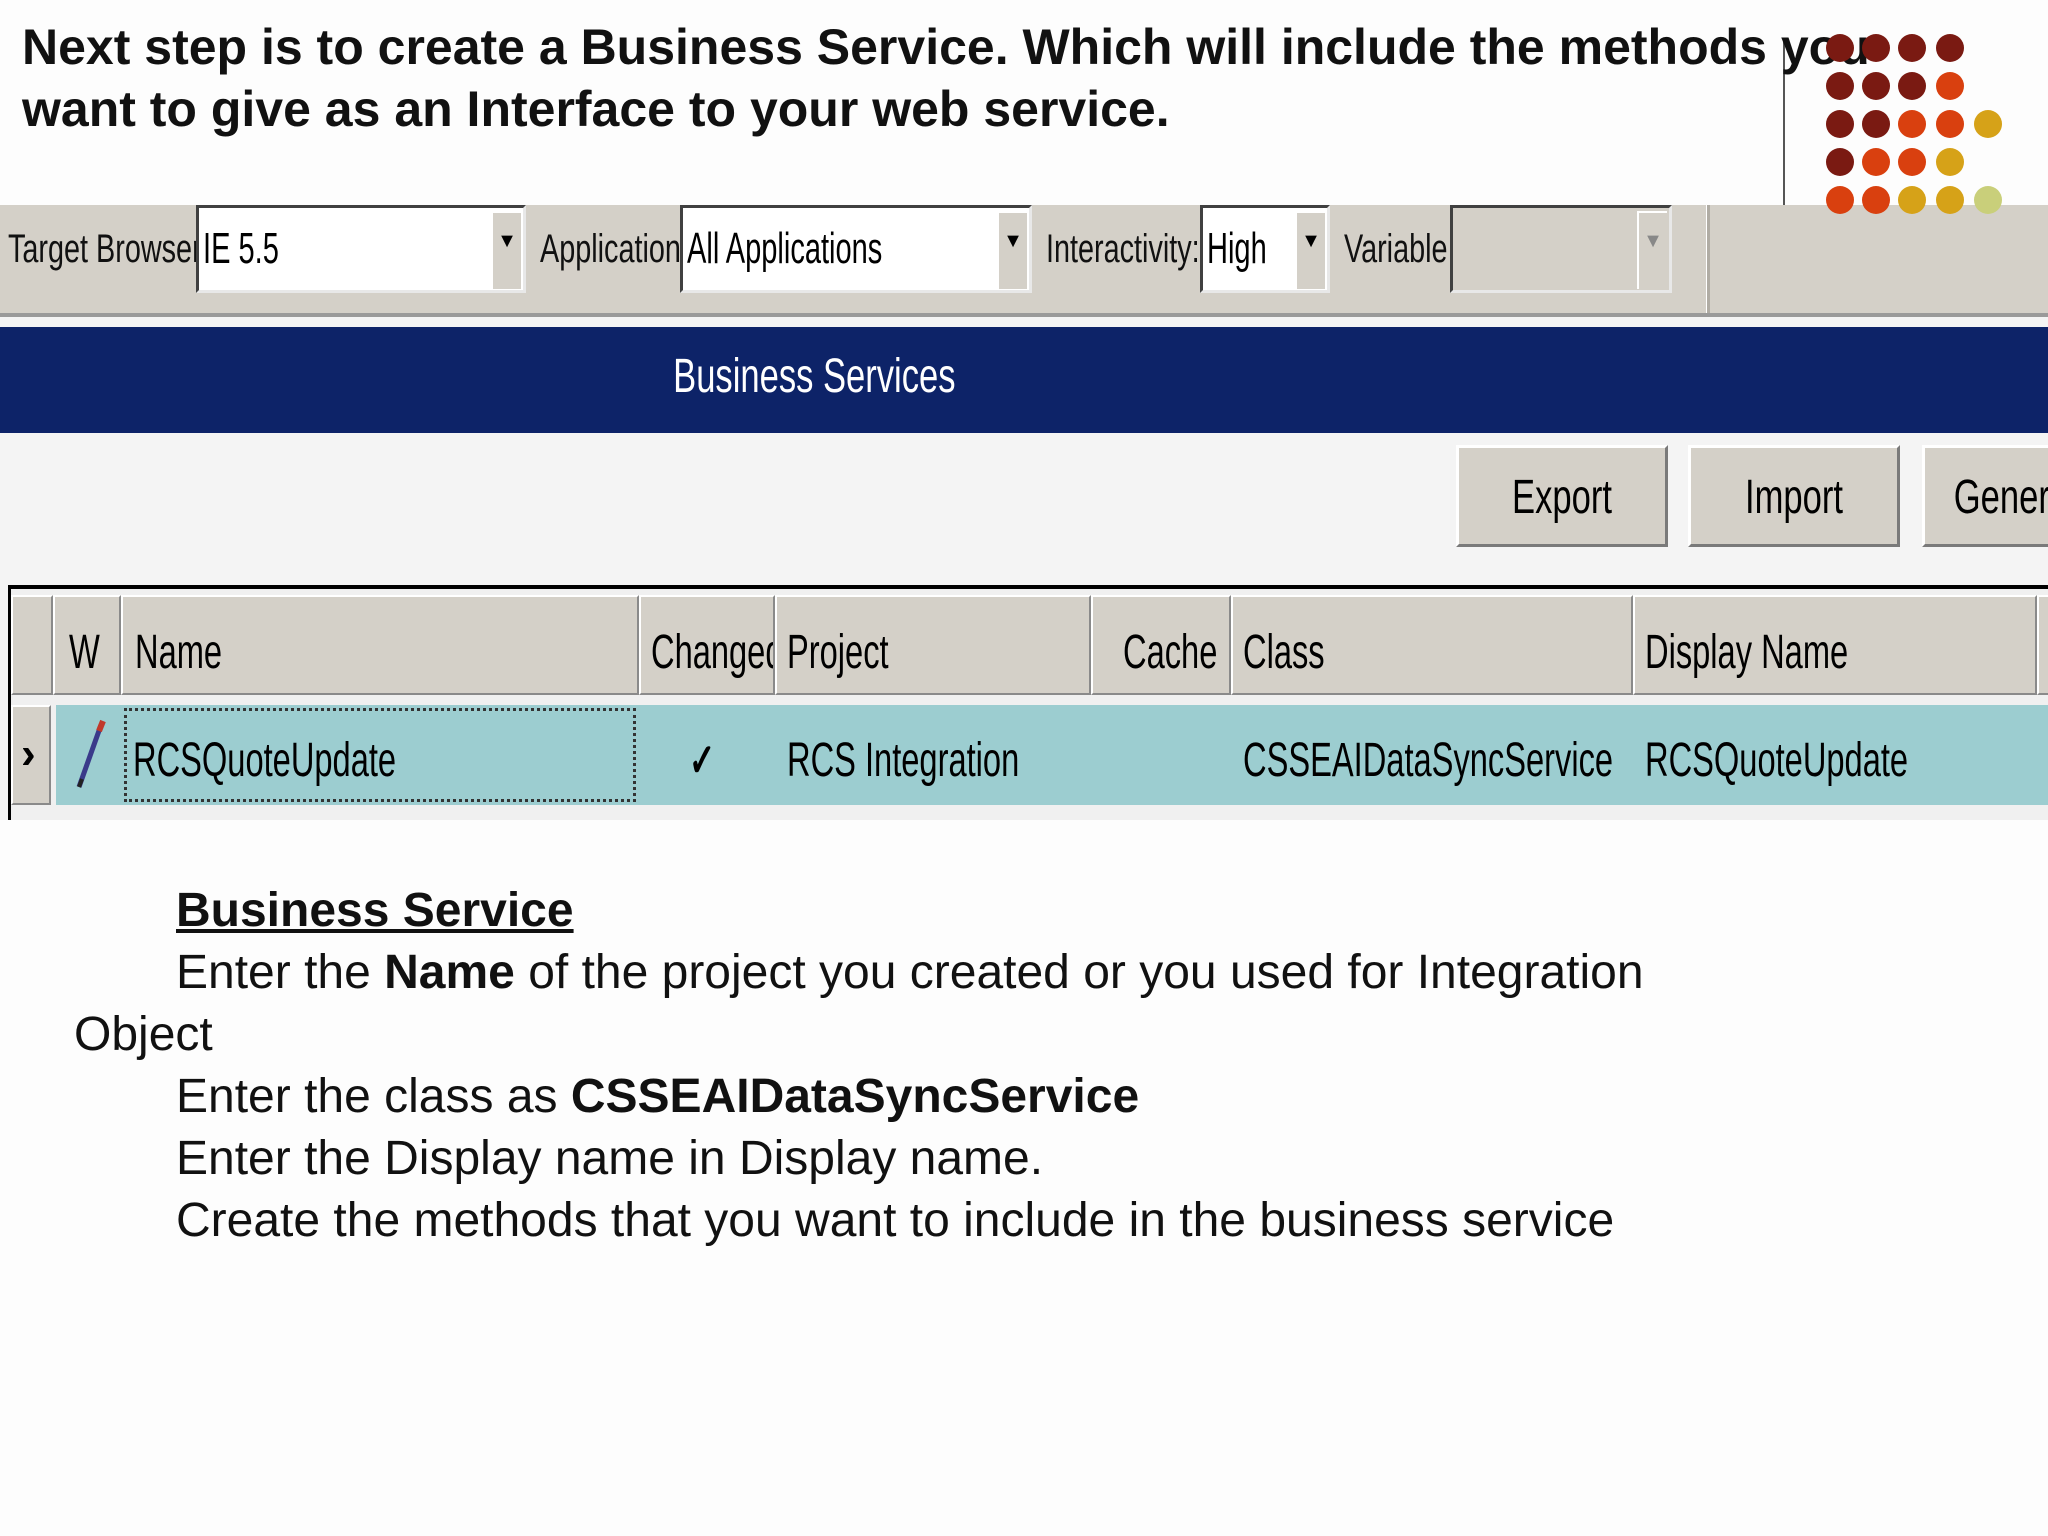 The height and width of the screenshot is (1536, 2048). I want to click on column-header-w: W, so click(87, 645).